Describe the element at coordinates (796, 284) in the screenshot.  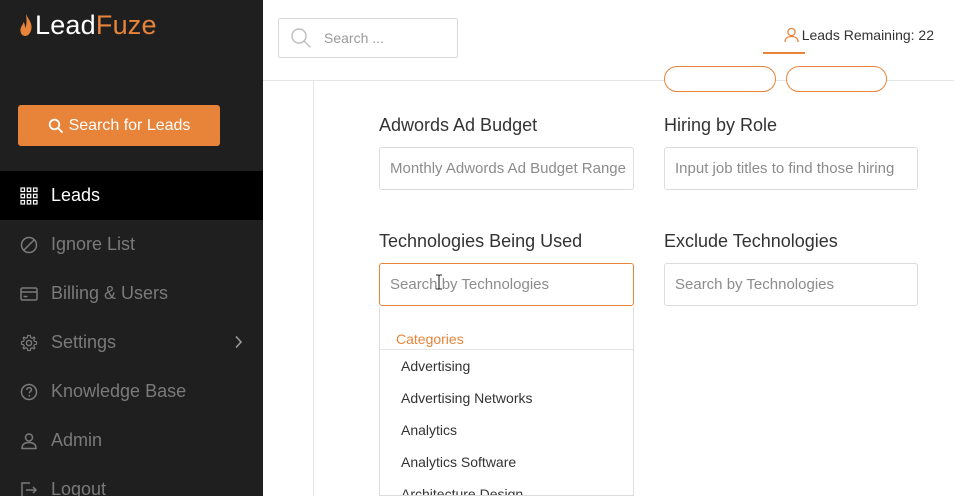
I see `exclude-technologies-input` at that location.